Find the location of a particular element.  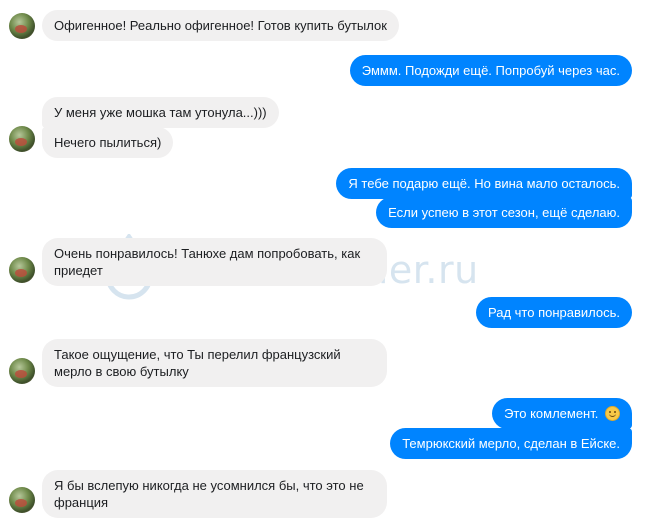

message-text: Эммм. Подожди ещё. Попробуй через час. is located at coordinates (490, 70).